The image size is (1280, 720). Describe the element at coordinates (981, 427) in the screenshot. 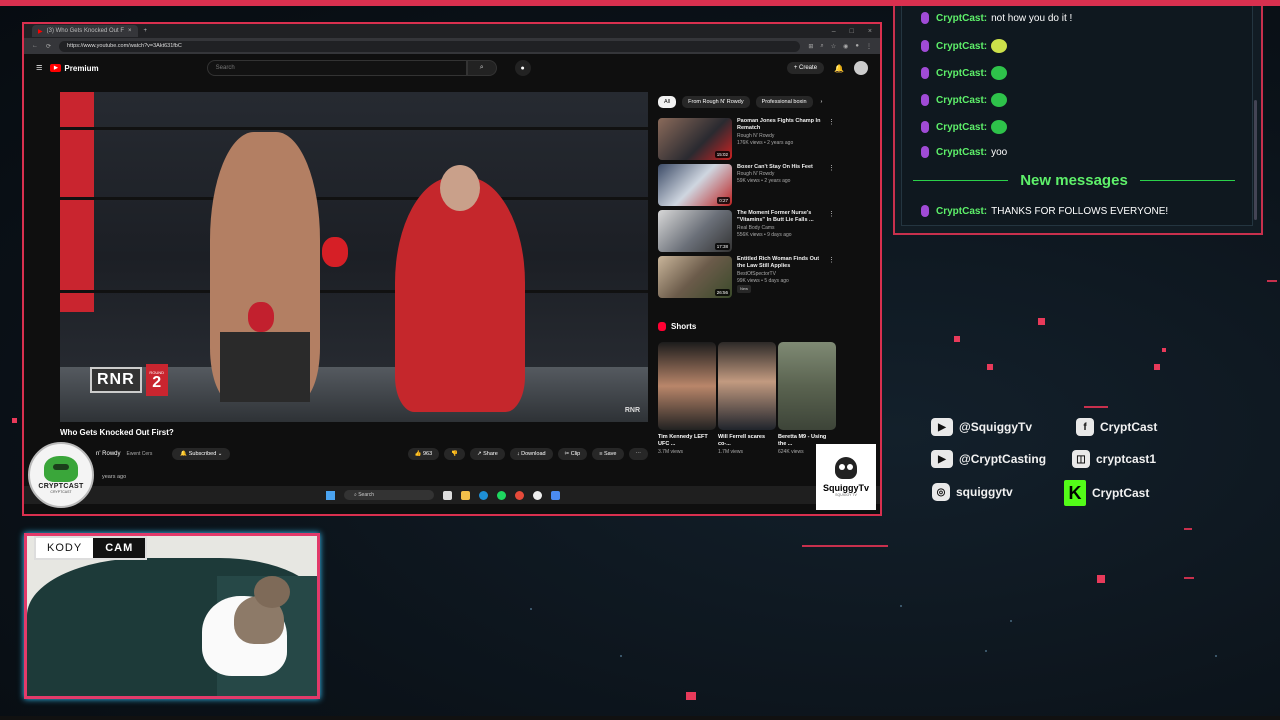

I see `social-youtube-squiggy: ▶ @SquiggyTv` at that location.